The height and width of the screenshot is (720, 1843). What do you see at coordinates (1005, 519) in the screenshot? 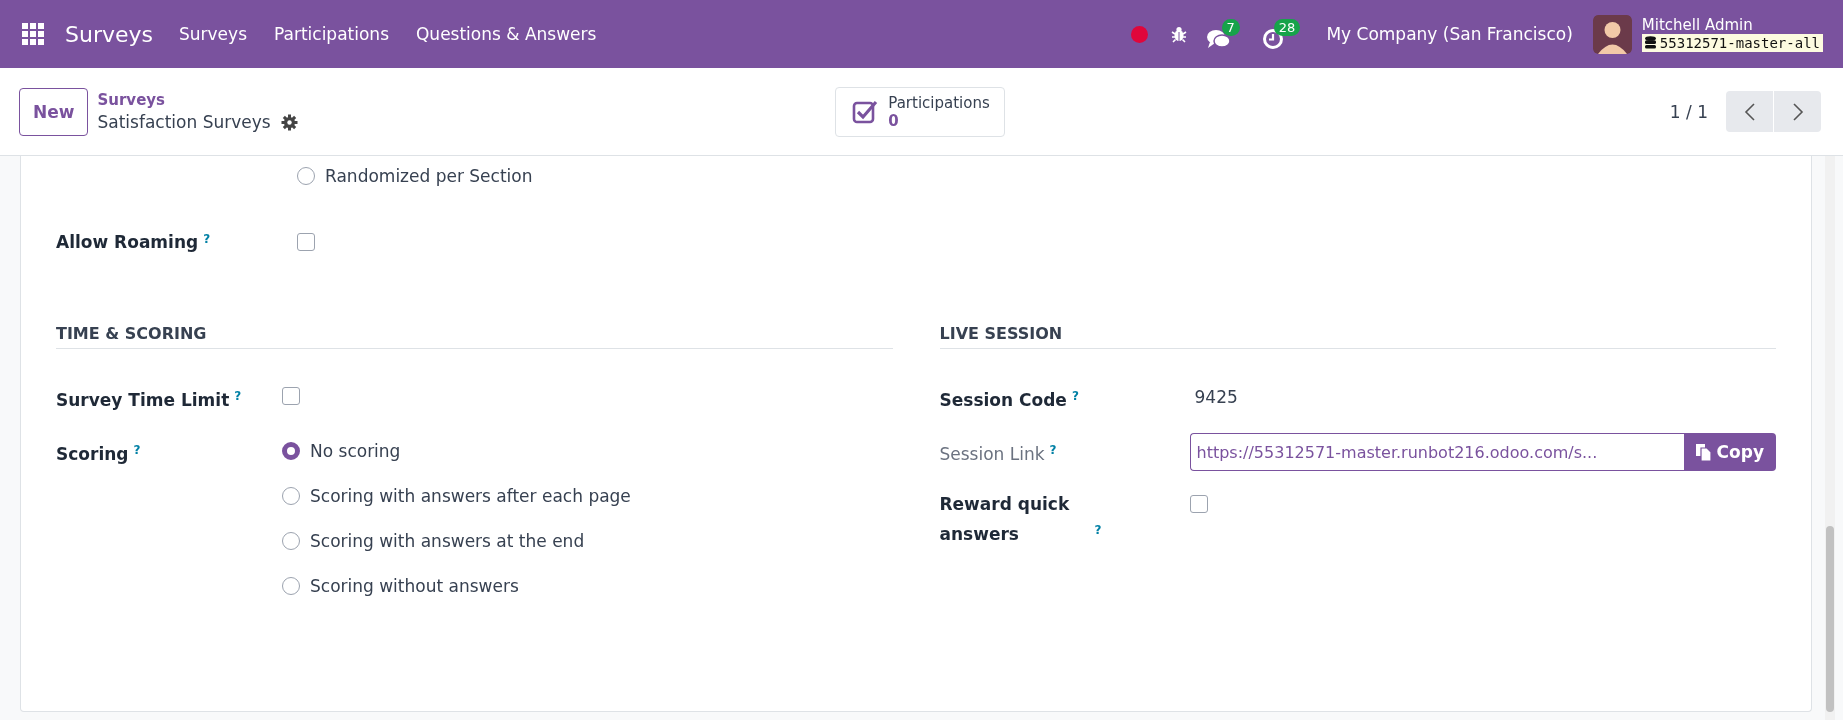
I see `field-label: Reward quick answers` at bounding box center [1005, 519].